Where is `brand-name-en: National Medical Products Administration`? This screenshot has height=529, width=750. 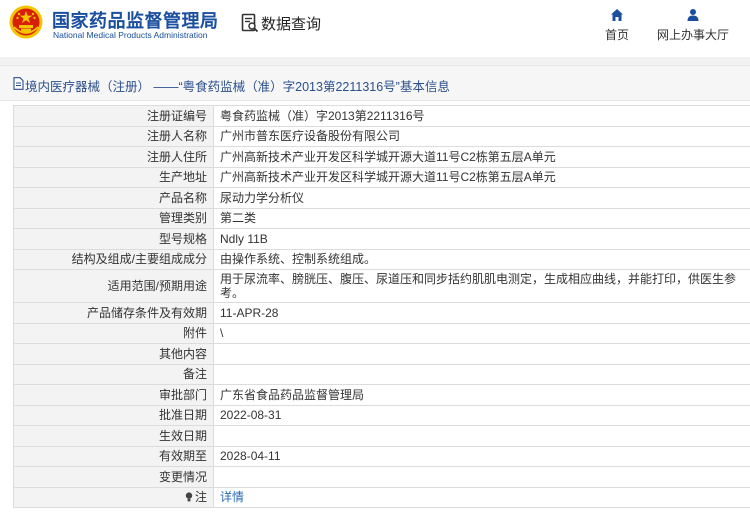 brand-name-en: National Medical Products Administration is located at coordinates (130, 35).